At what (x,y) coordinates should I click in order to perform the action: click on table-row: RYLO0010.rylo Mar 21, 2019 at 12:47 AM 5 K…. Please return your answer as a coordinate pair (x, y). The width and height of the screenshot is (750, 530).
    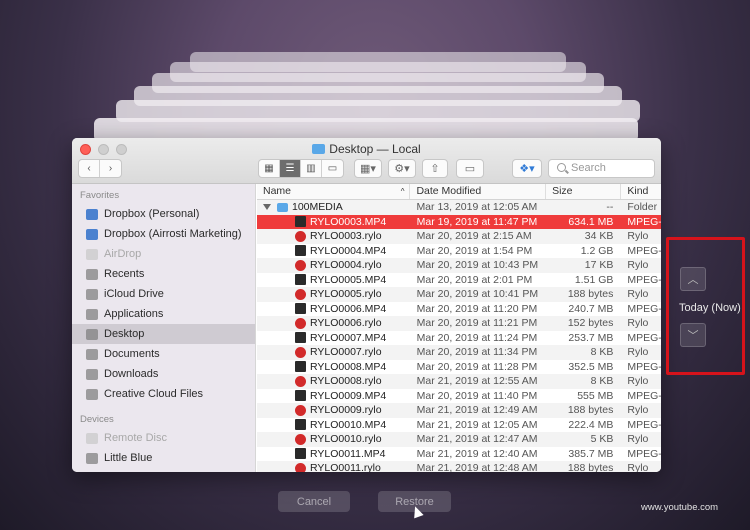
    Looking at the image, I should click on (459, 439).